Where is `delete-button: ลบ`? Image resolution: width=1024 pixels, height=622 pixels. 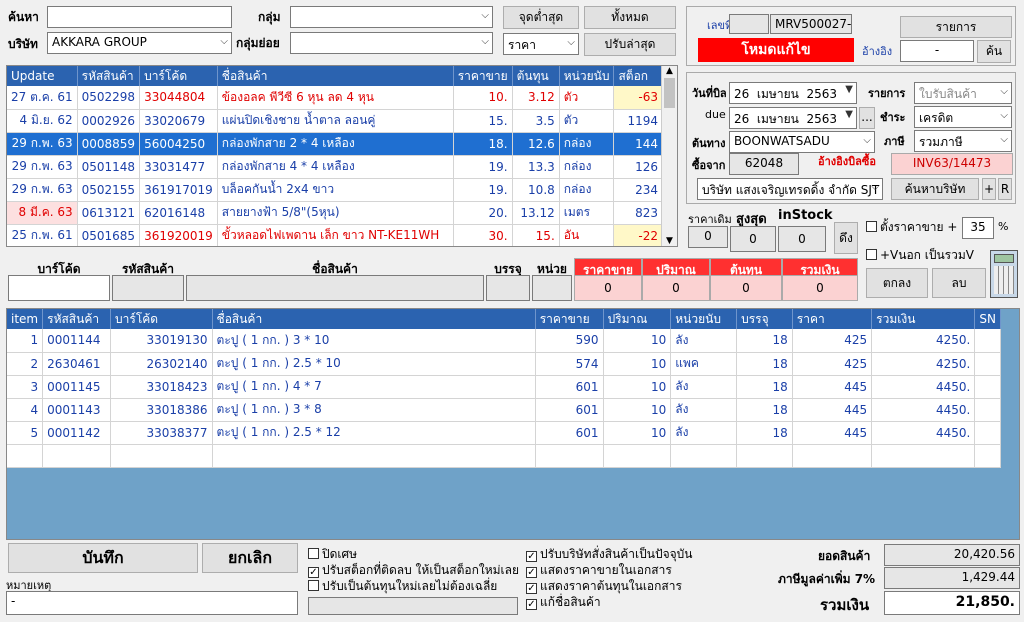 delete-button: ลบ is located at coordinates (959, 283).